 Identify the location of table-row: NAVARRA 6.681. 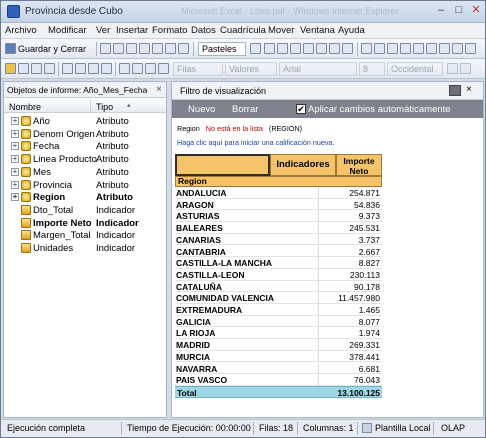
(278, 368).